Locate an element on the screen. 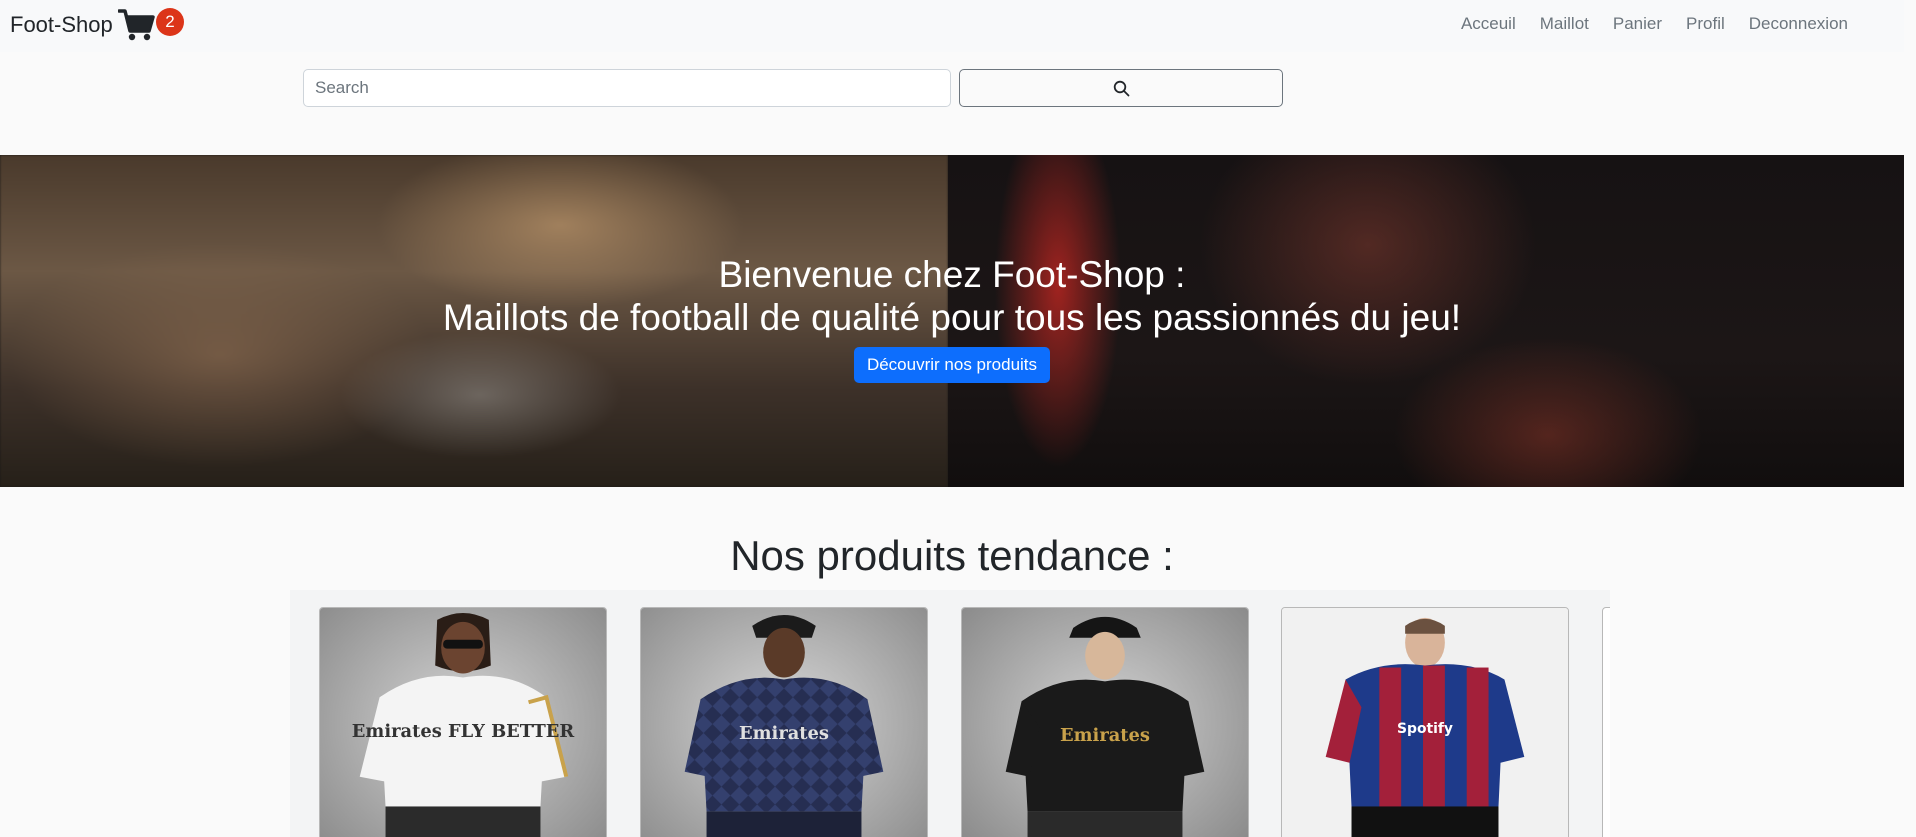 The width and height of the screenshot is (1916, 837). search-icon is located at coordinates (1121, 88).